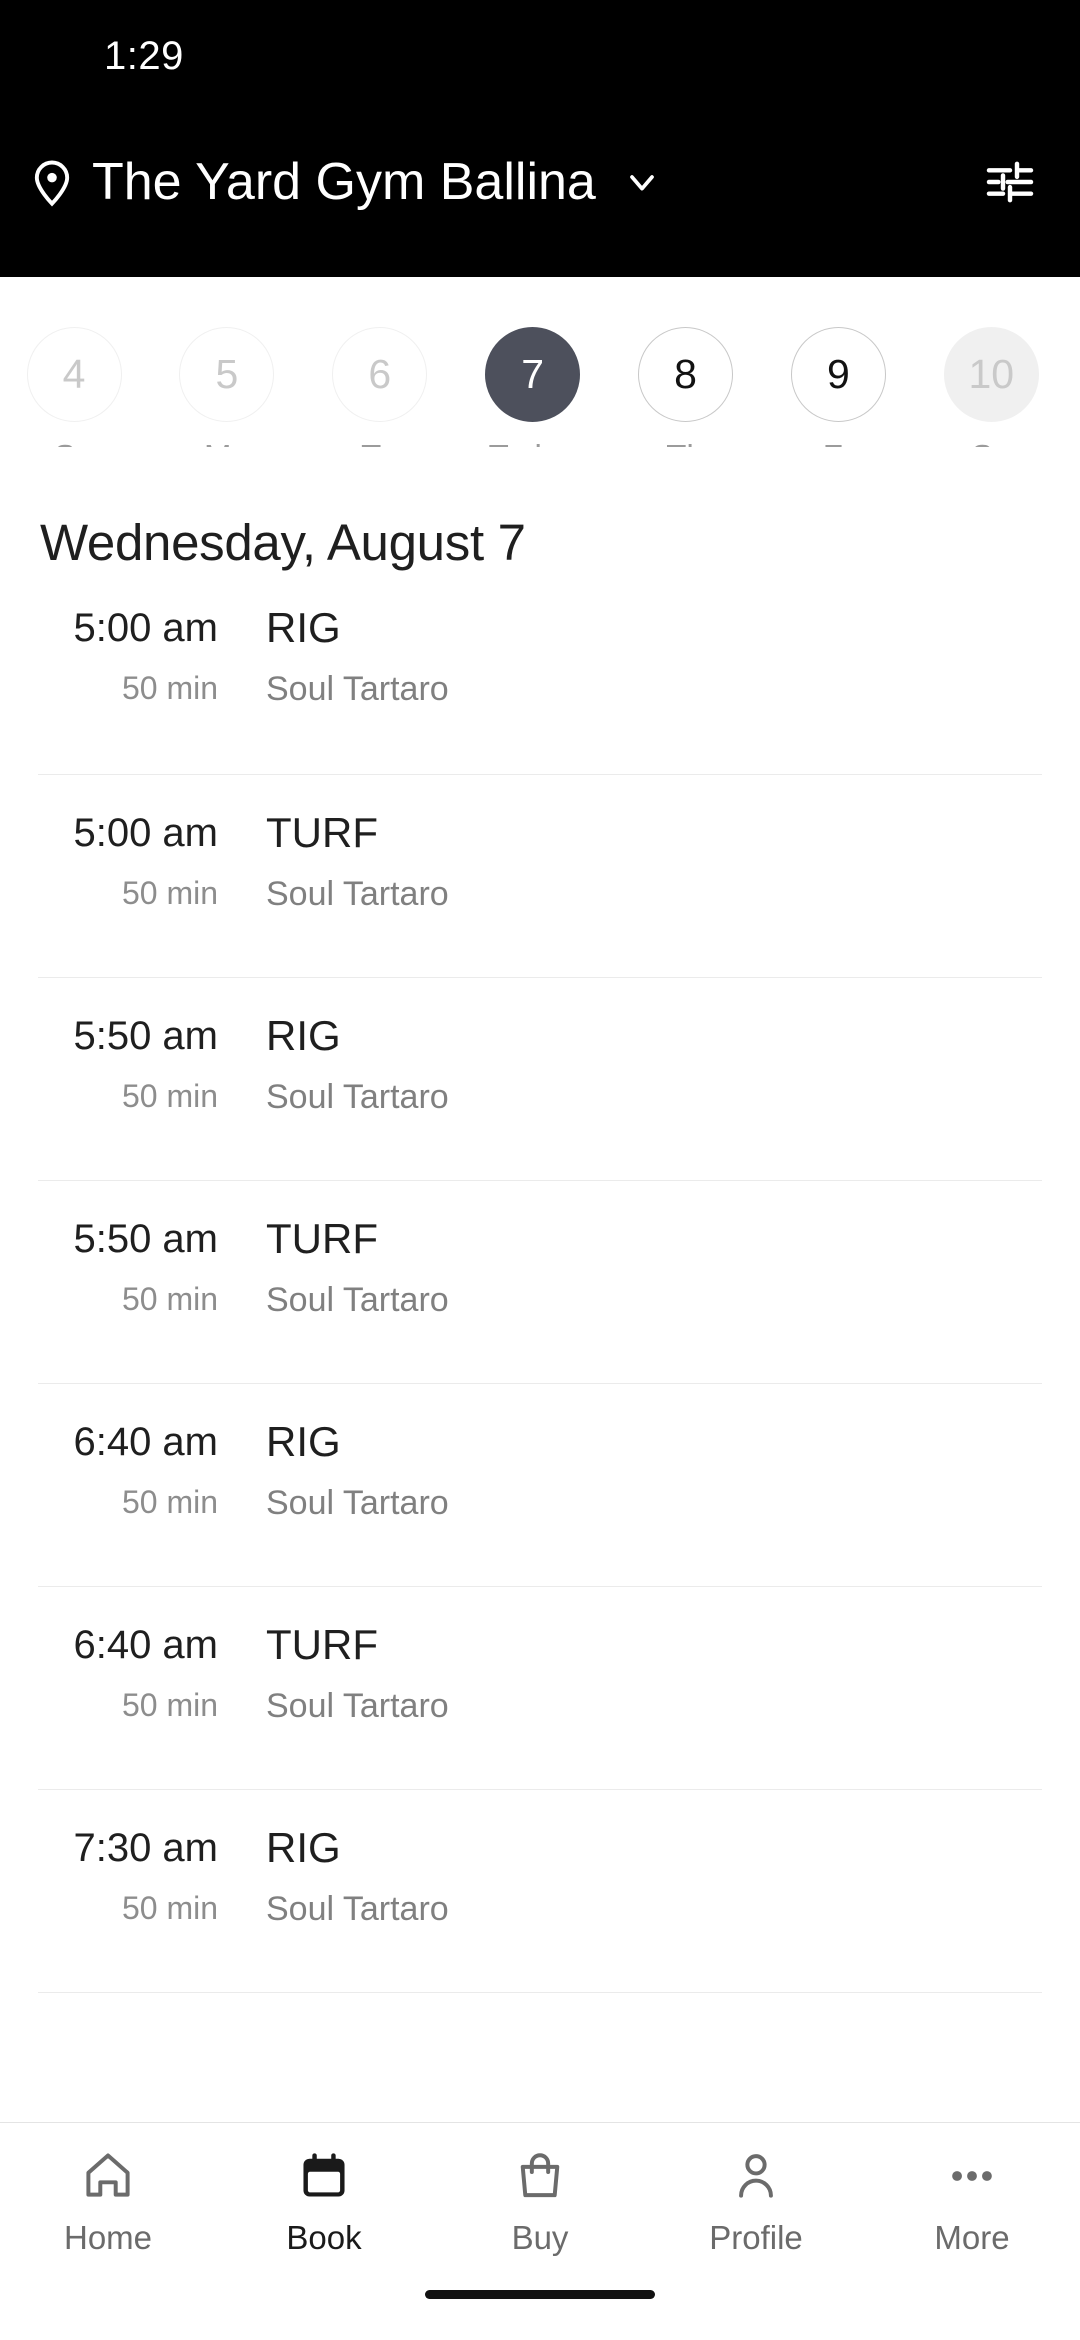 The width and height of the screenshot is (1080, 2340). Describe the element at coordinates (838, 442) in the screenshot. I see `date-pill-weekday-label: Fr` at that location.